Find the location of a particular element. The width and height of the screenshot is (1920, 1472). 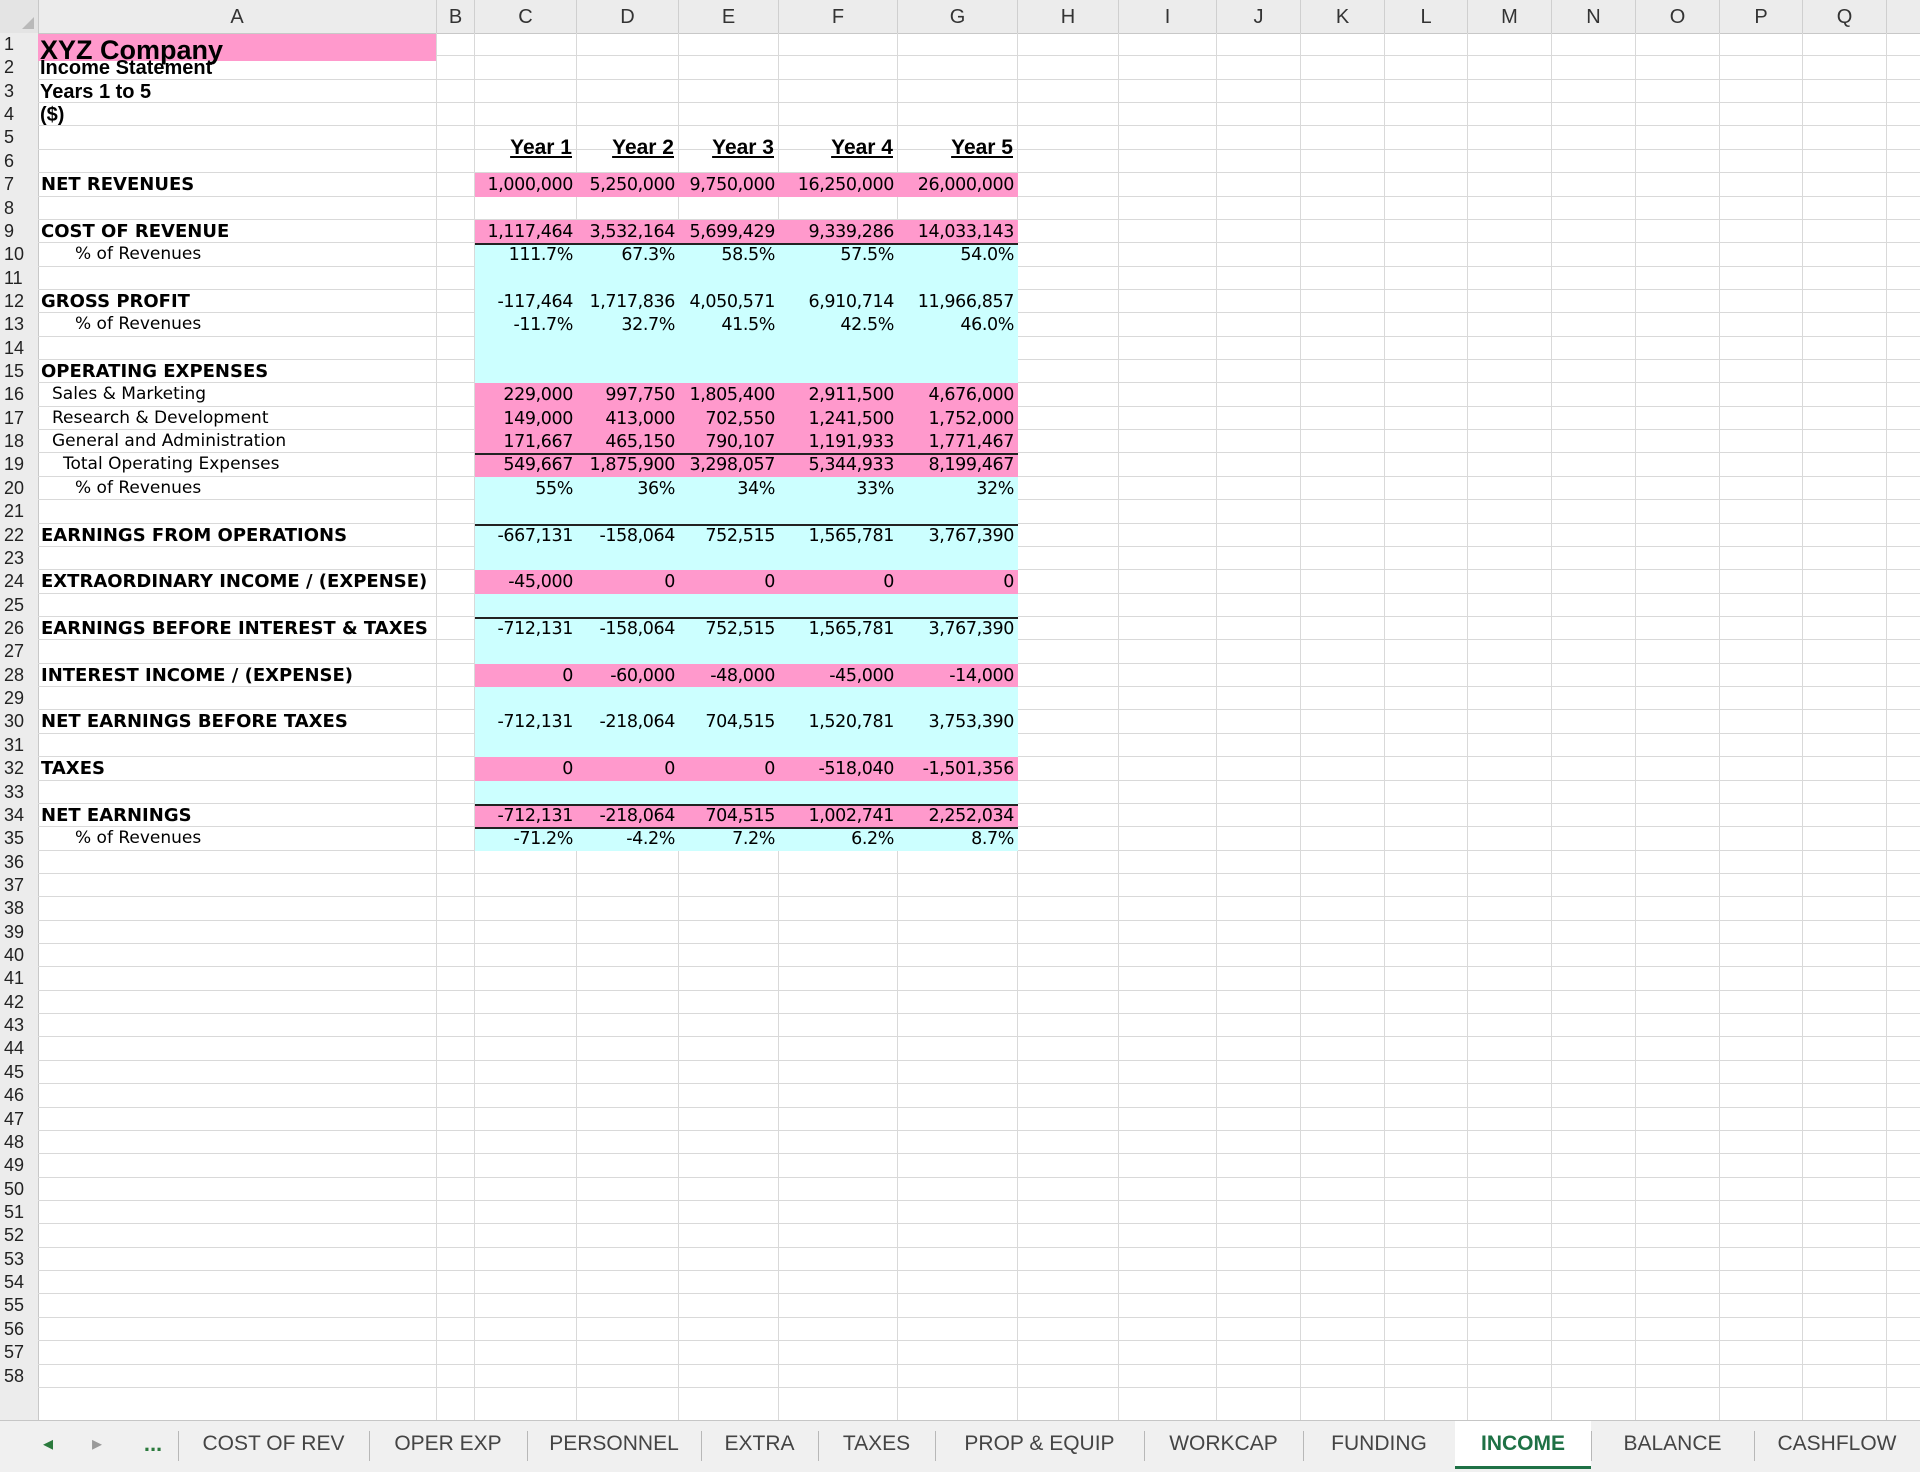

row-header-18: 18 is located at coordinates (19, 441).